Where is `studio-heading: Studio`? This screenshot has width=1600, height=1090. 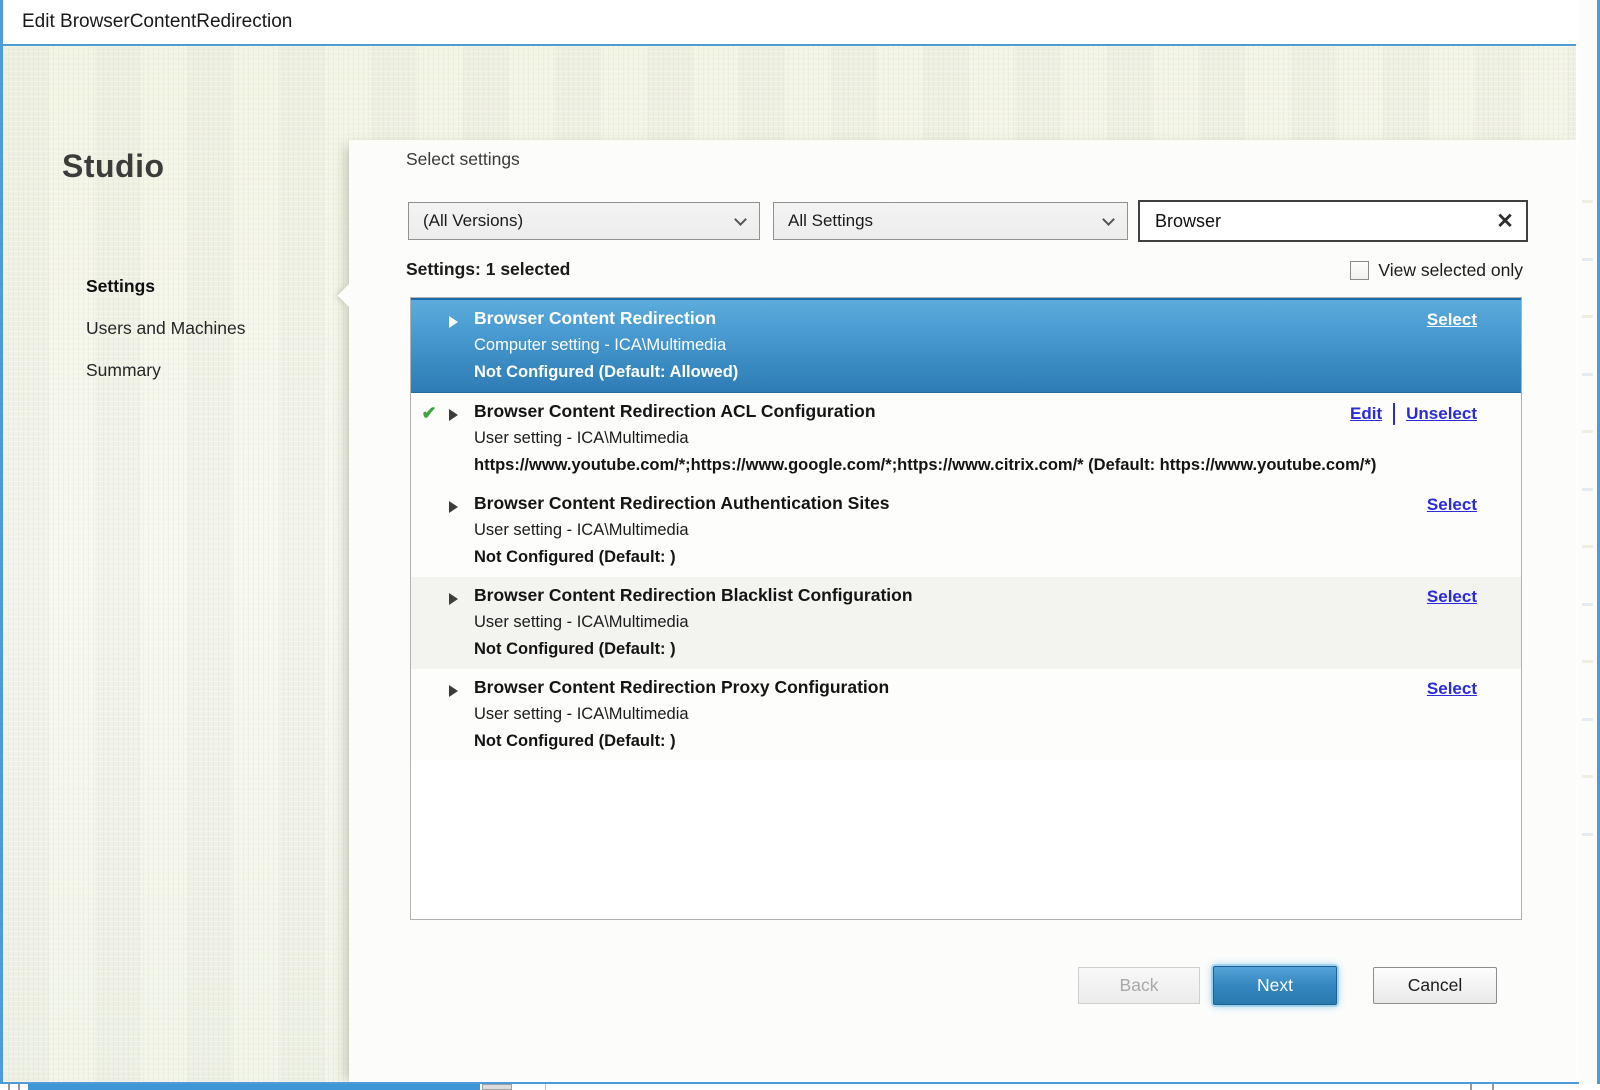 studio-heading: Studio is located at coordinates (113, 166).